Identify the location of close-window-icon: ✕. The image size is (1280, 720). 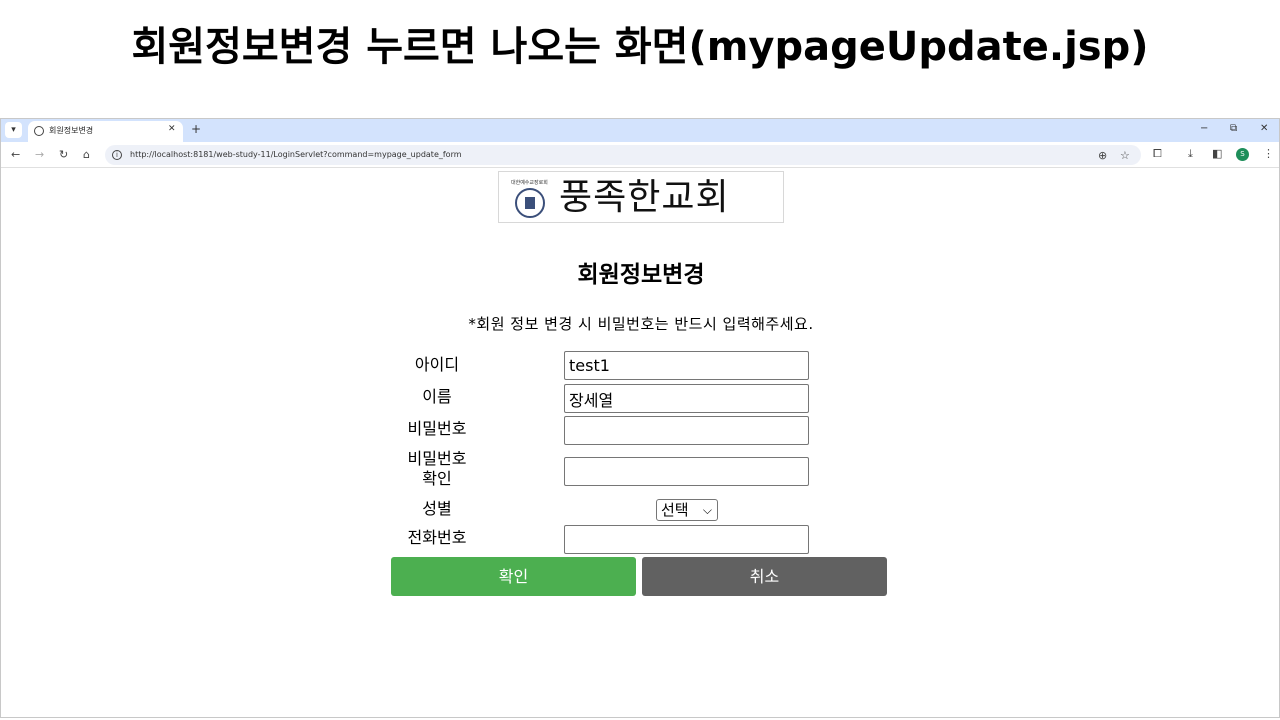
(1264, 128).